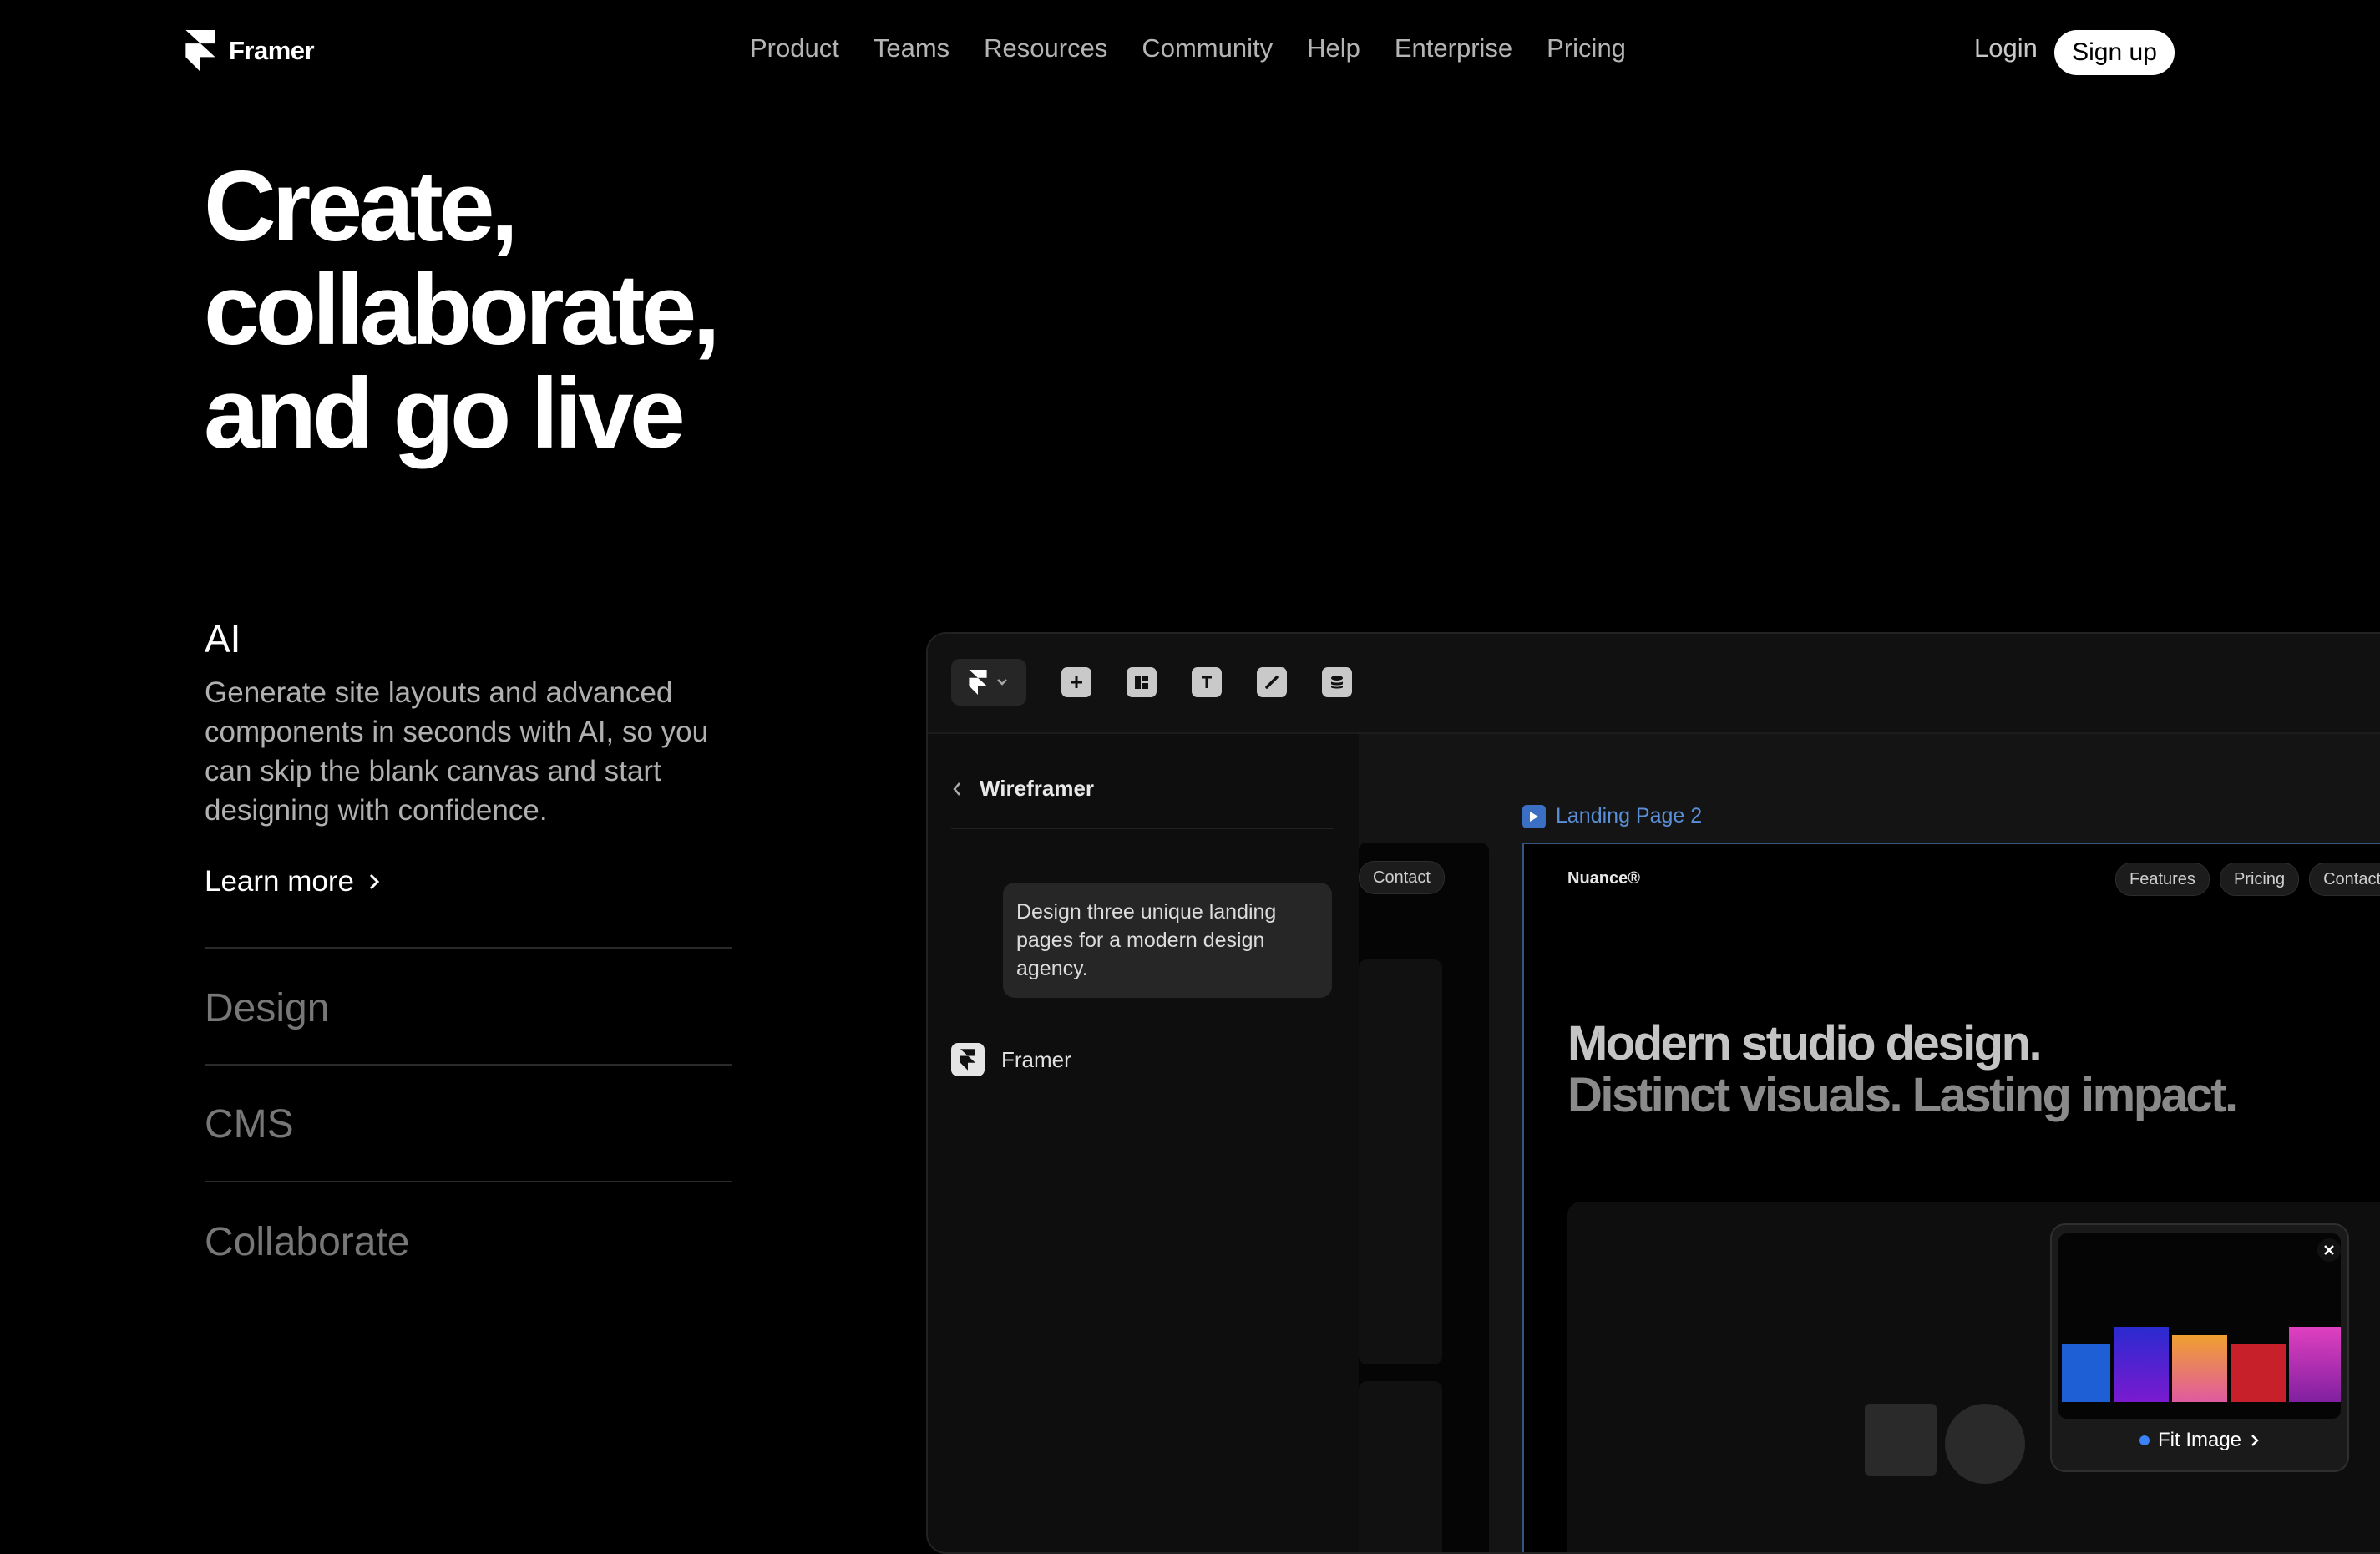  I want to click on learn-more-link: Learn more, so click(293, 881).